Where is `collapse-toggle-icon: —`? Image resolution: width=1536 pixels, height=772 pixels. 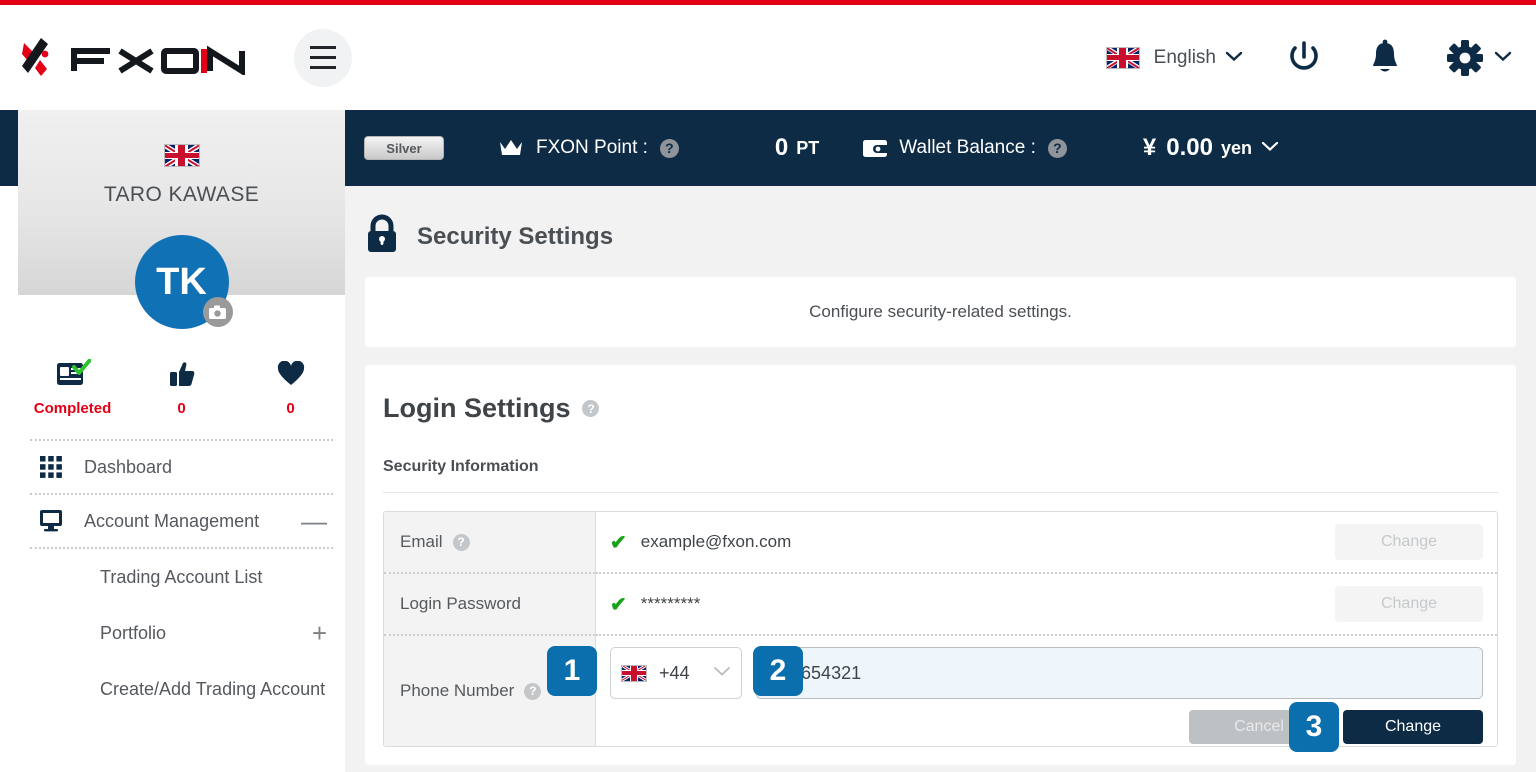 collapse-toggle-icon: — is located at coordinates (314, 521).